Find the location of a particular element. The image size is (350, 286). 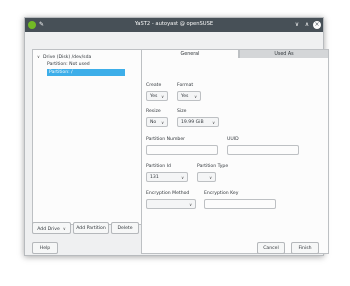

encryption-method-select: ∨ is located at coordinates (171, 204).